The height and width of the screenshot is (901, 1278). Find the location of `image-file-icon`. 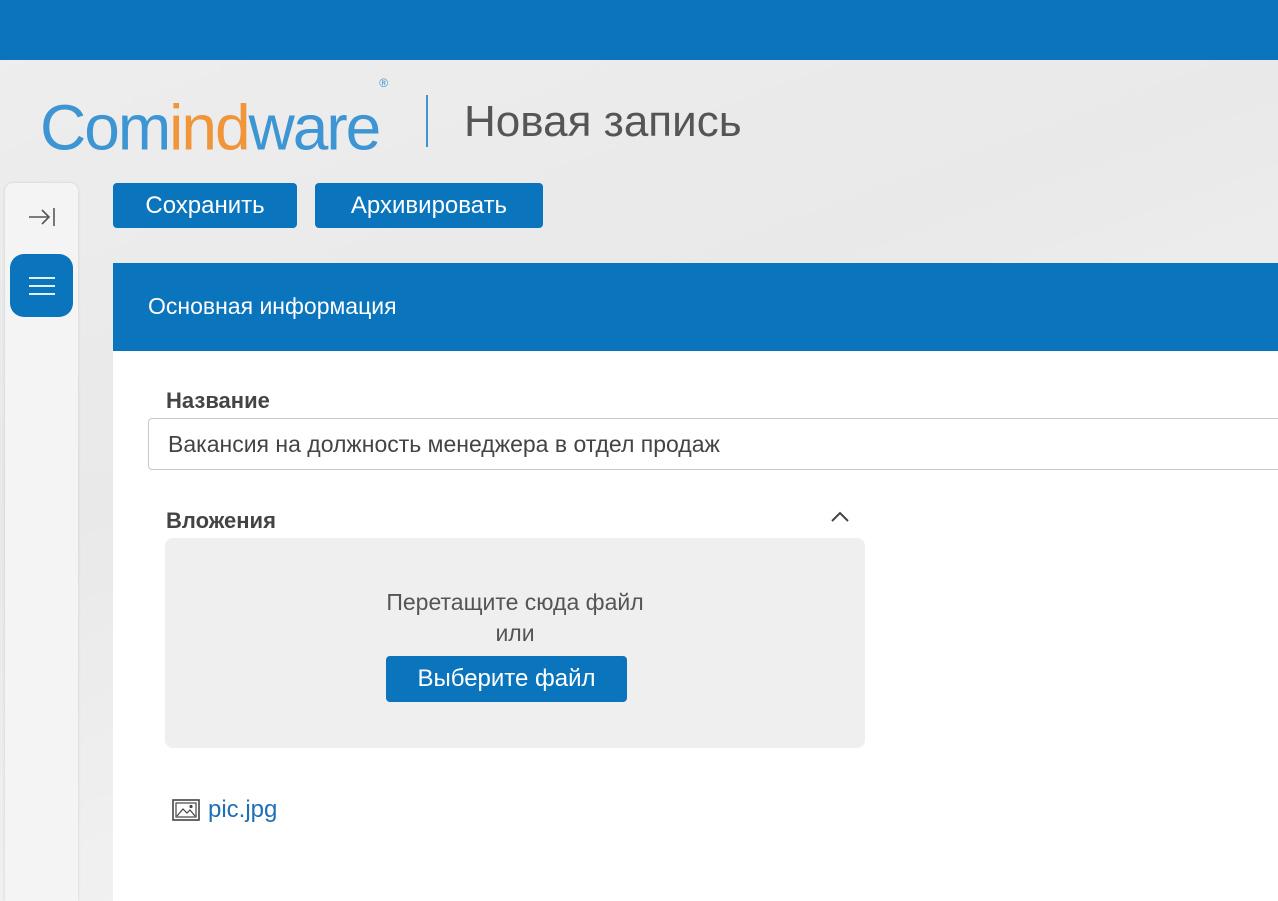

image-file-icon is located at coordinates (186, 810).